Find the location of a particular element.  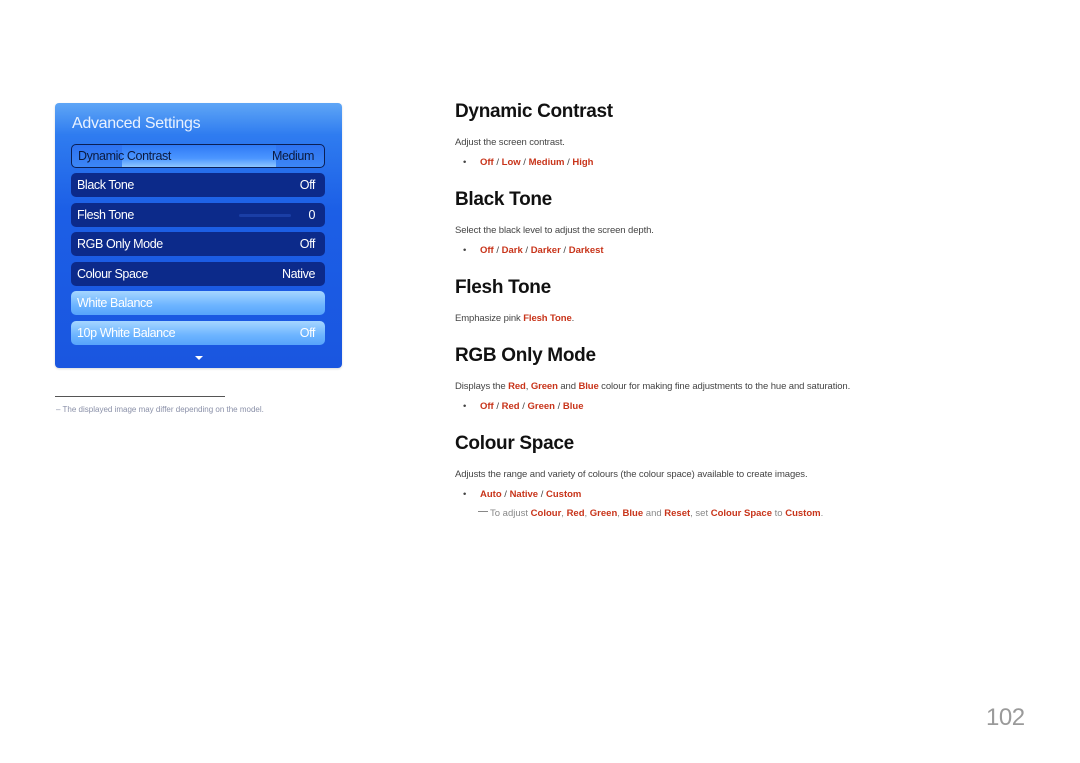

option-value: Dark is located at coordinates (512, 250).